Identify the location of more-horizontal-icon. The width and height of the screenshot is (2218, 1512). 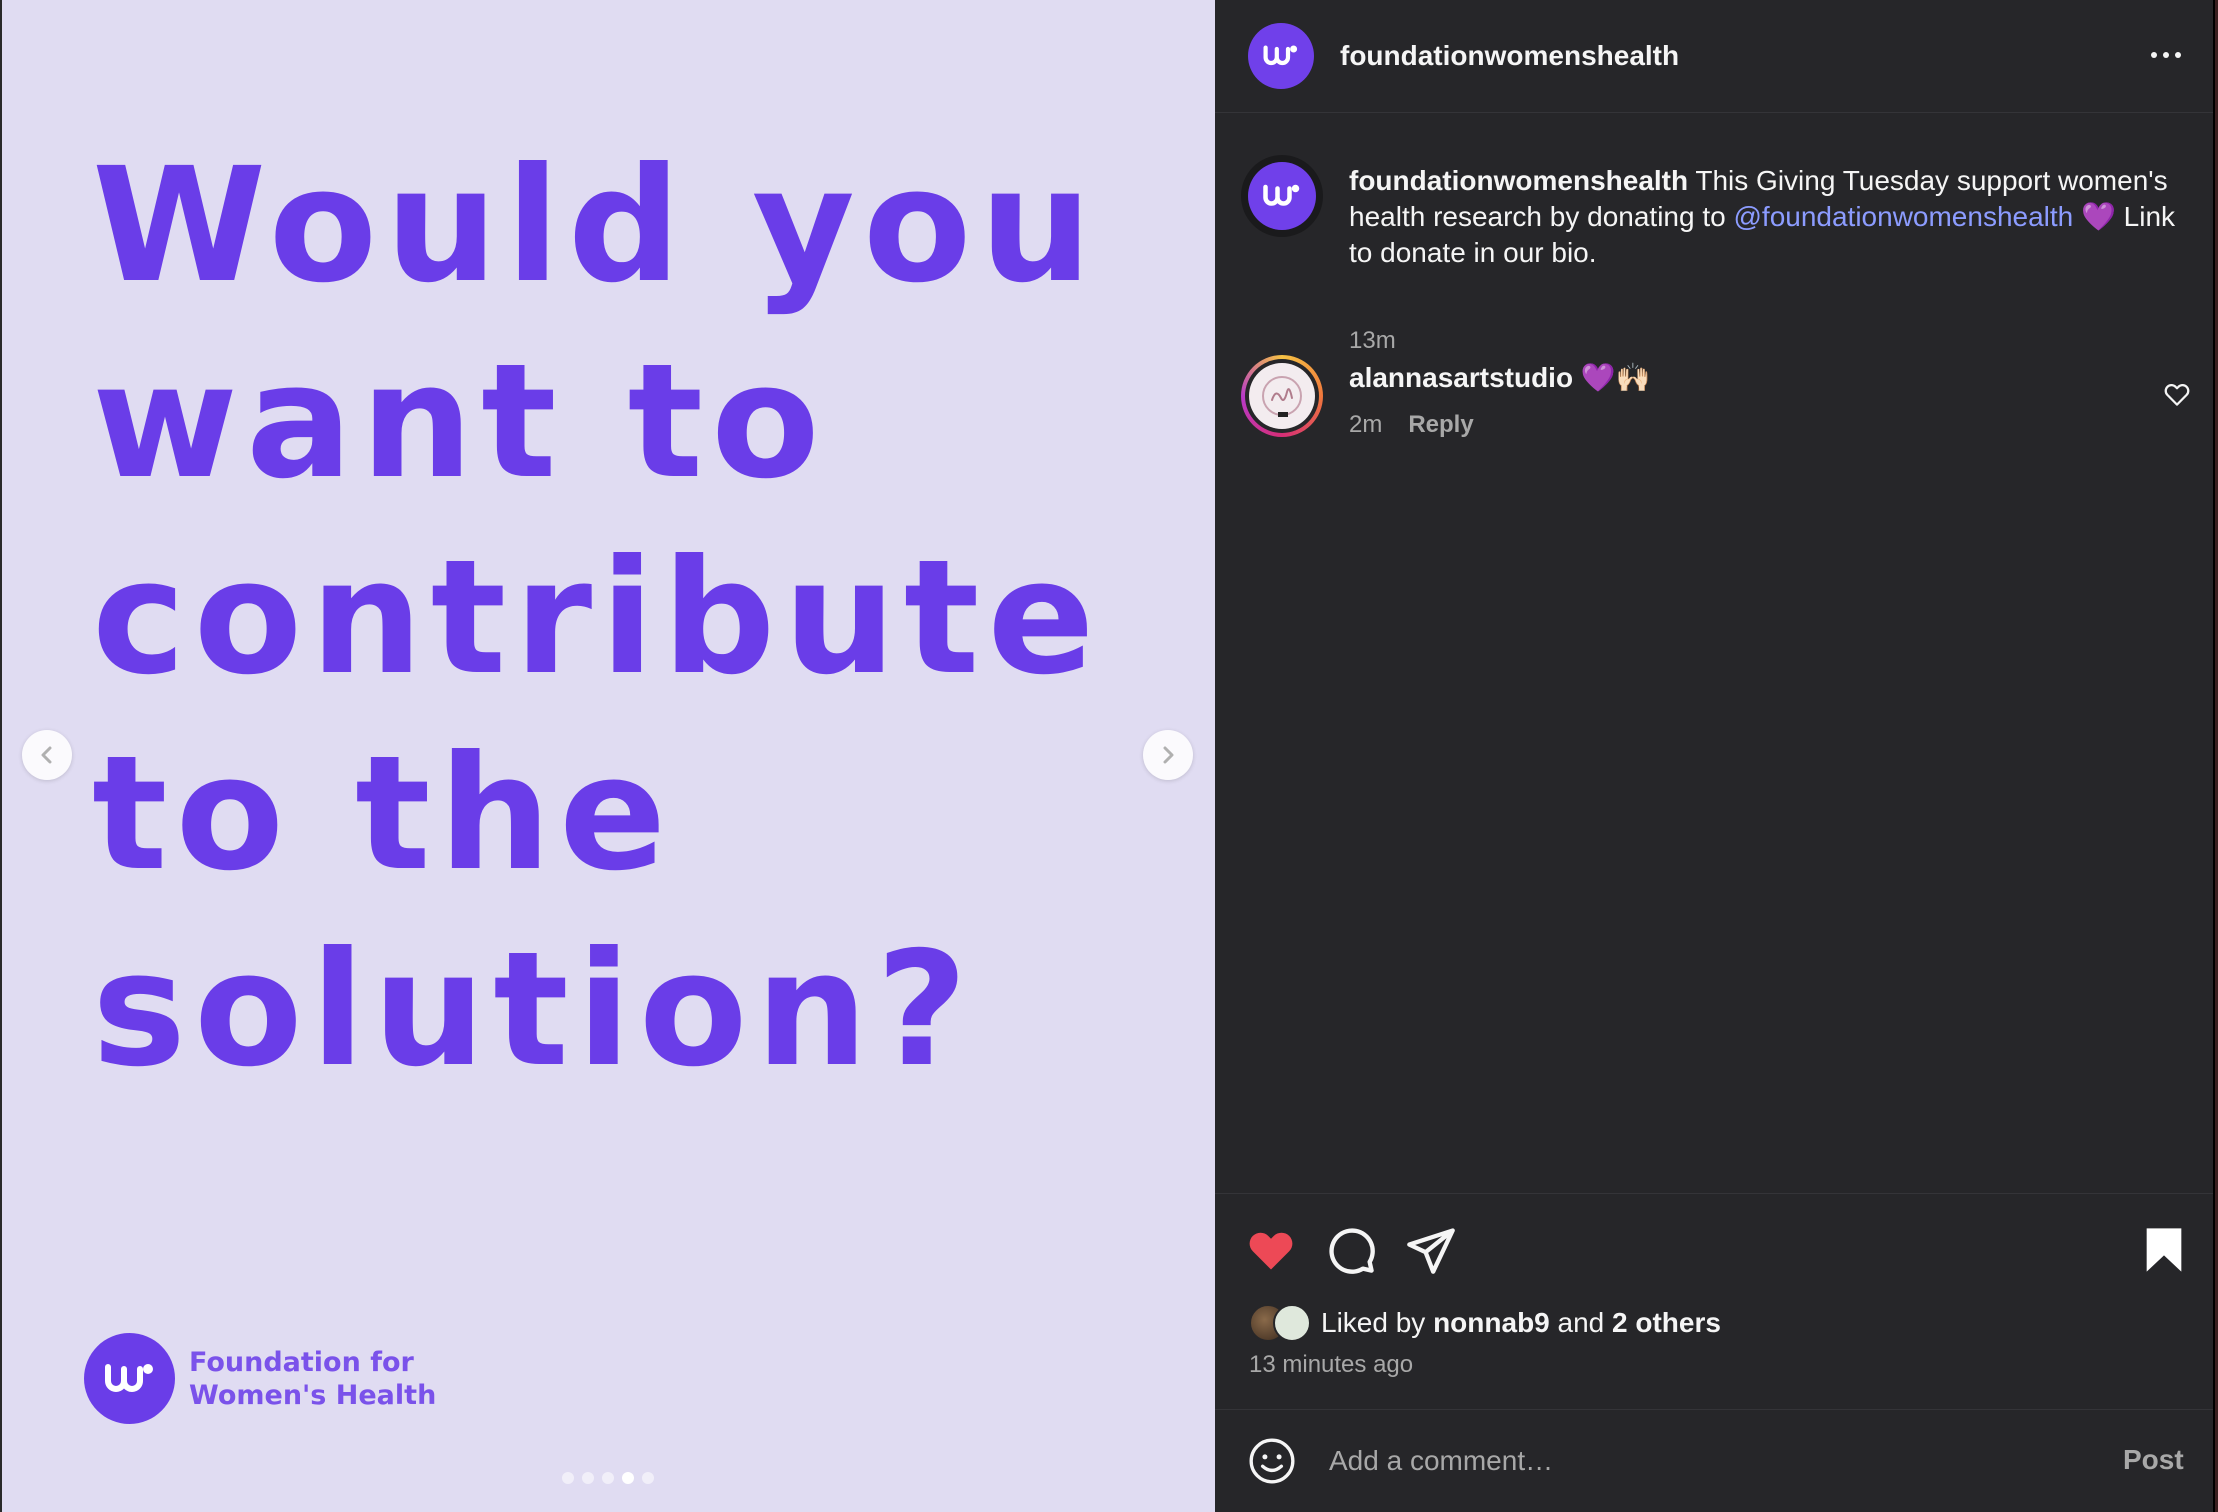
(2154, 55).